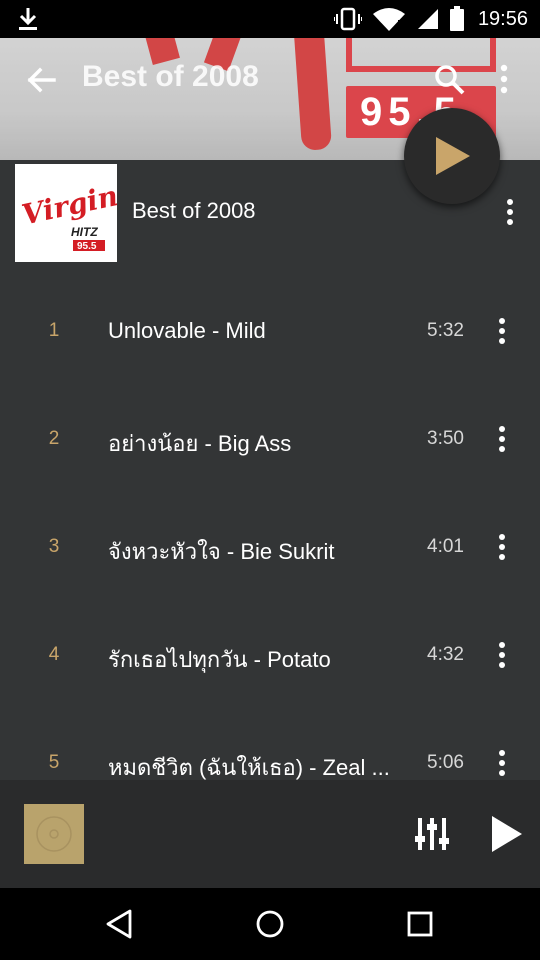 The image size is (540, 960). I want to click on album-cover: Virgin HITZ 95.5, so click(66, 213).